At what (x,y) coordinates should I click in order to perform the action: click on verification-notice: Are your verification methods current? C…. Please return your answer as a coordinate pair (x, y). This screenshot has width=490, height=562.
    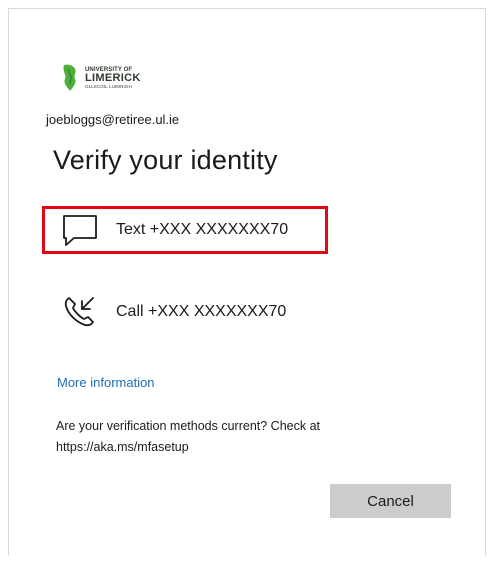
    Looking at the image, I should click on (226, 437).